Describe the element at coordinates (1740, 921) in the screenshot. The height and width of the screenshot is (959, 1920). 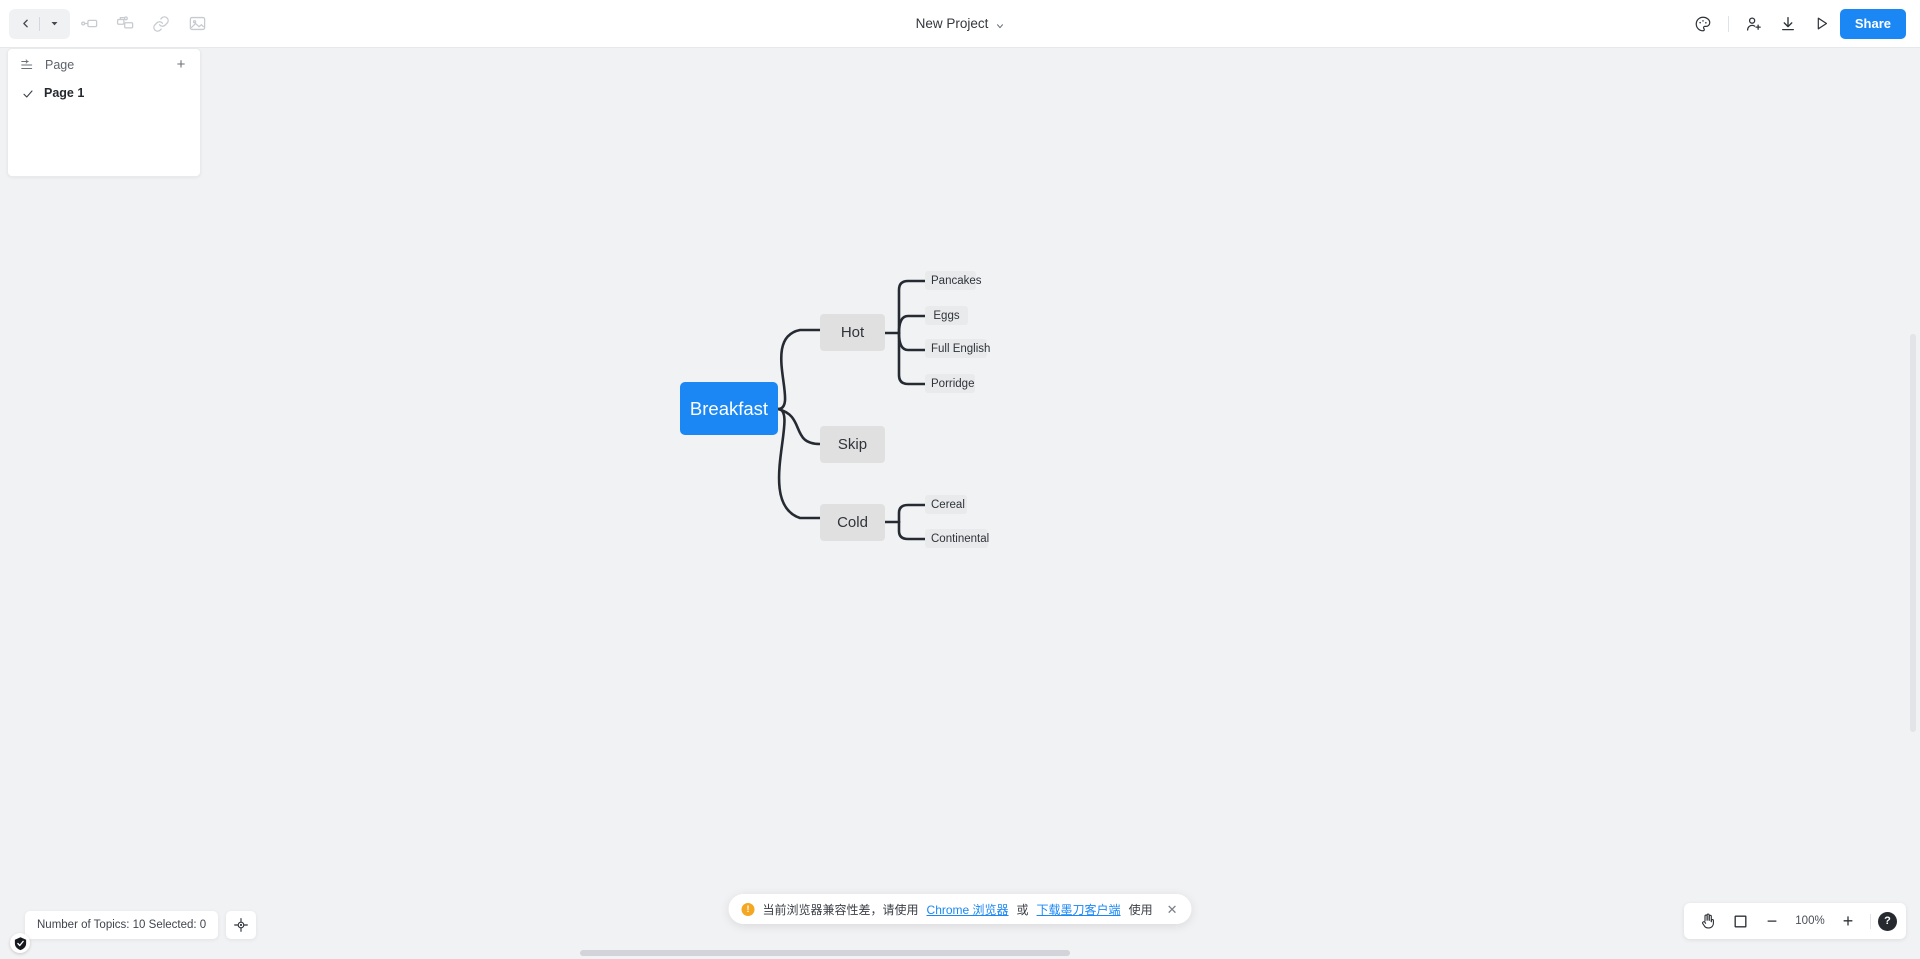
I see `frame-square-icon` at that location.